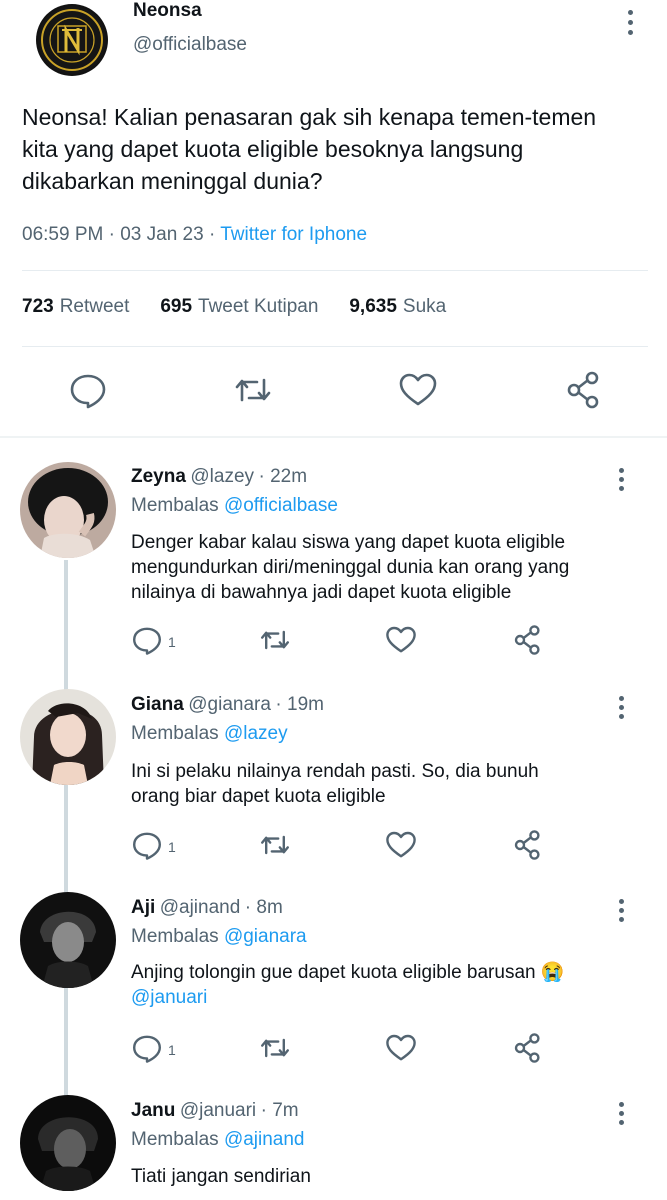 The width and height of the screenshot is (667, 1200). I want to click on reply-author-handle: @ajinand, so click(200, 907).